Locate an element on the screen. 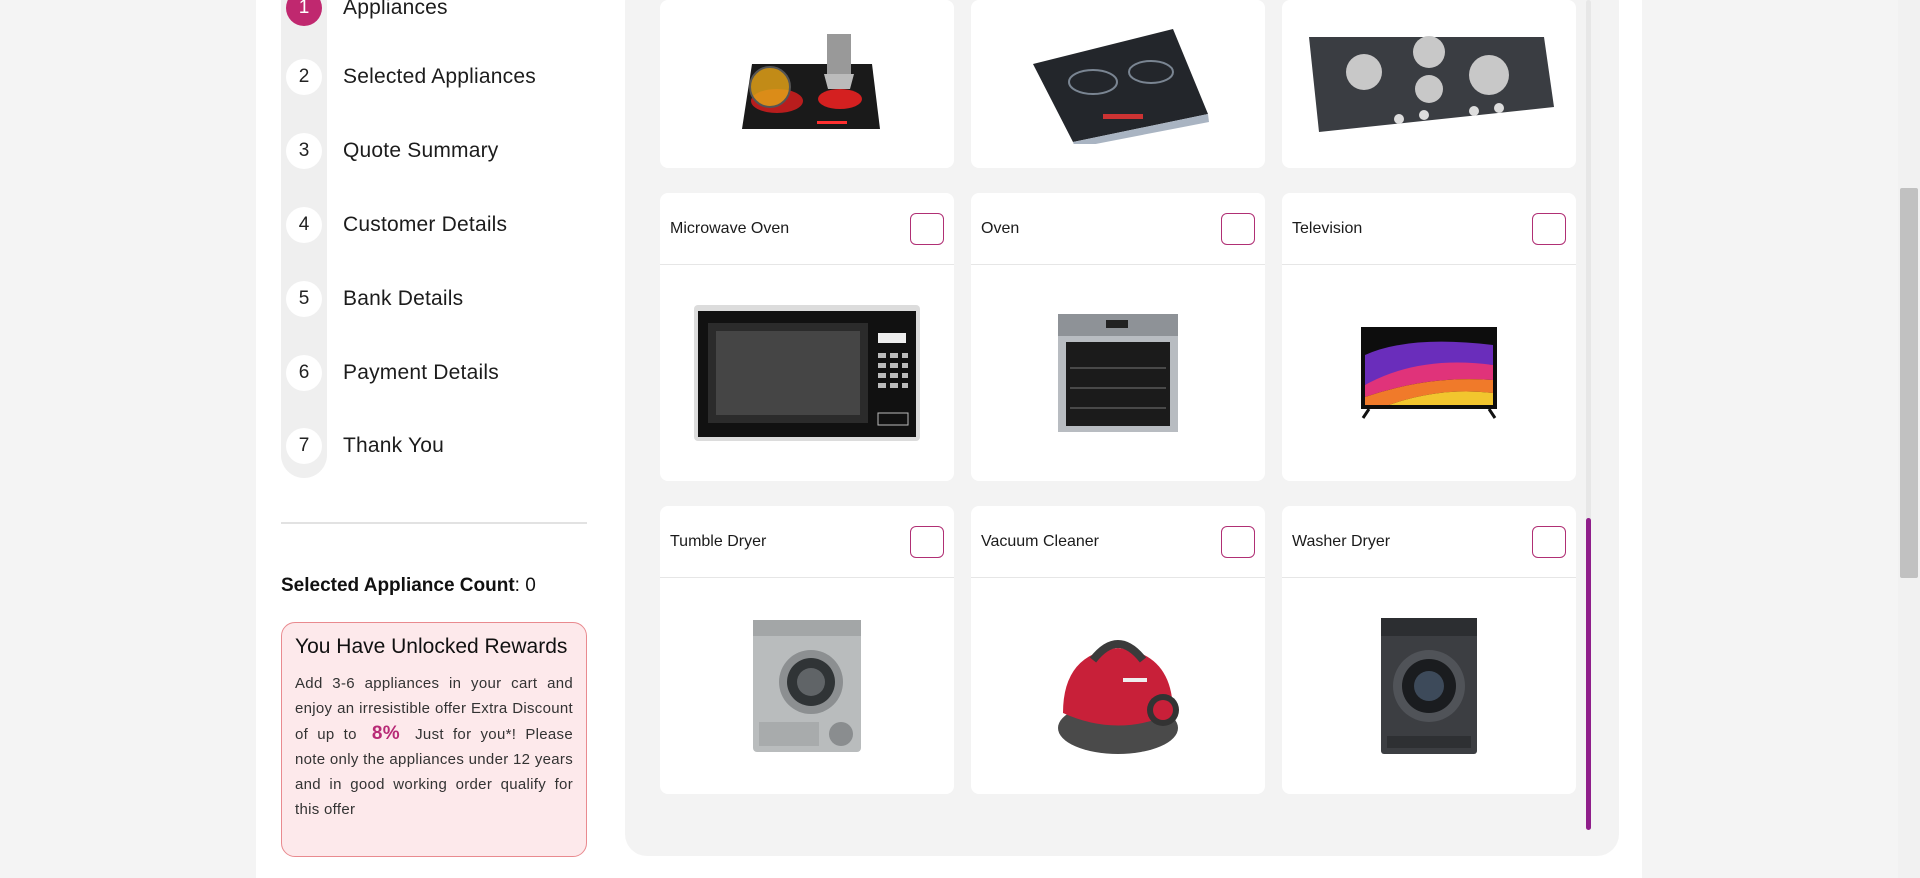  appliance-card-microwave-oven: Microwave Oven is located at coordinates (807, 337).